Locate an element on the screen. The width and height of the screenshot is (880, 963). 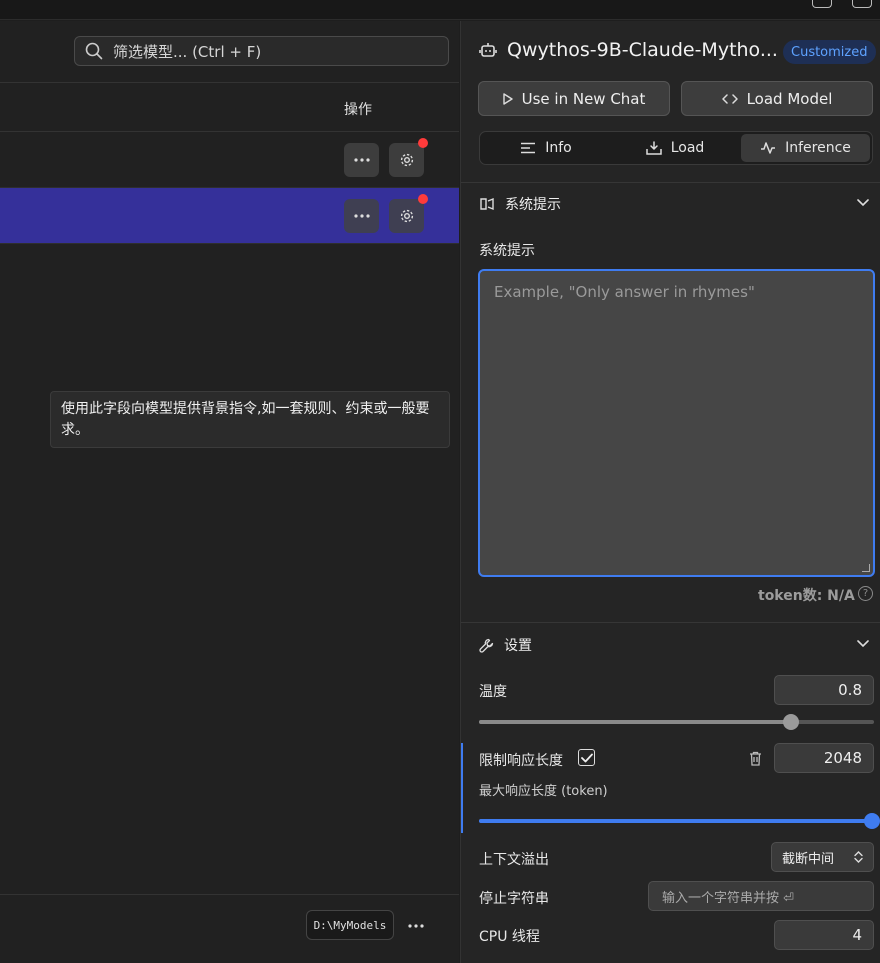
activity-icon is located at coordinates (768, 148).